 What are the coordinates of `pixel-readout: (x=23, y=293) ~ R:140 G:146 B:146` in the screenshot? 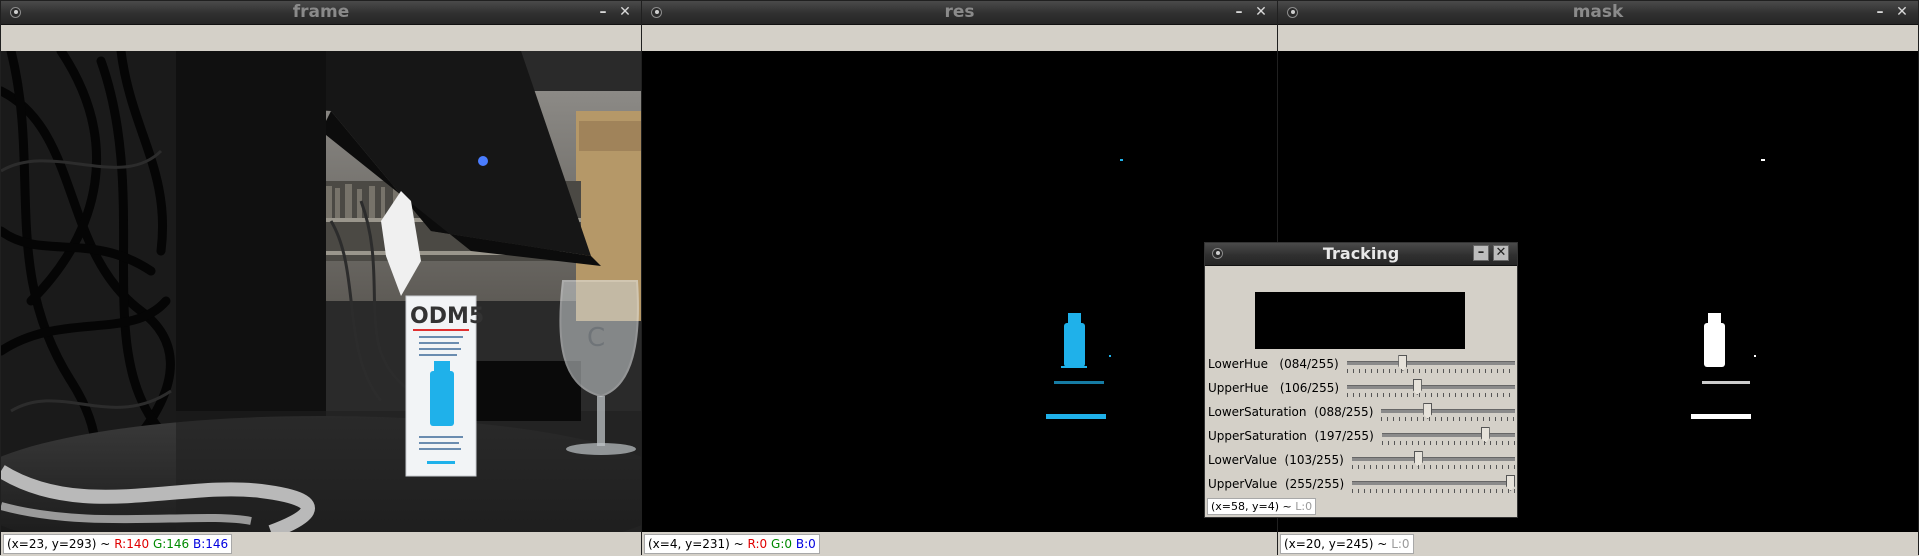 It's located at (118, 544).